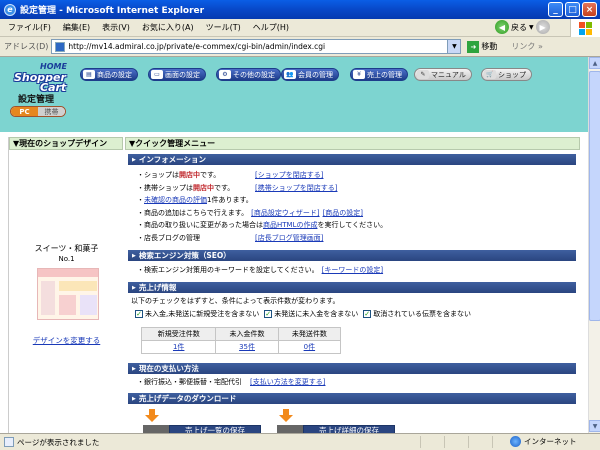  Describe the element at coordinates (9, 442) in the screenshot. I see `page-done-icon` at that location.